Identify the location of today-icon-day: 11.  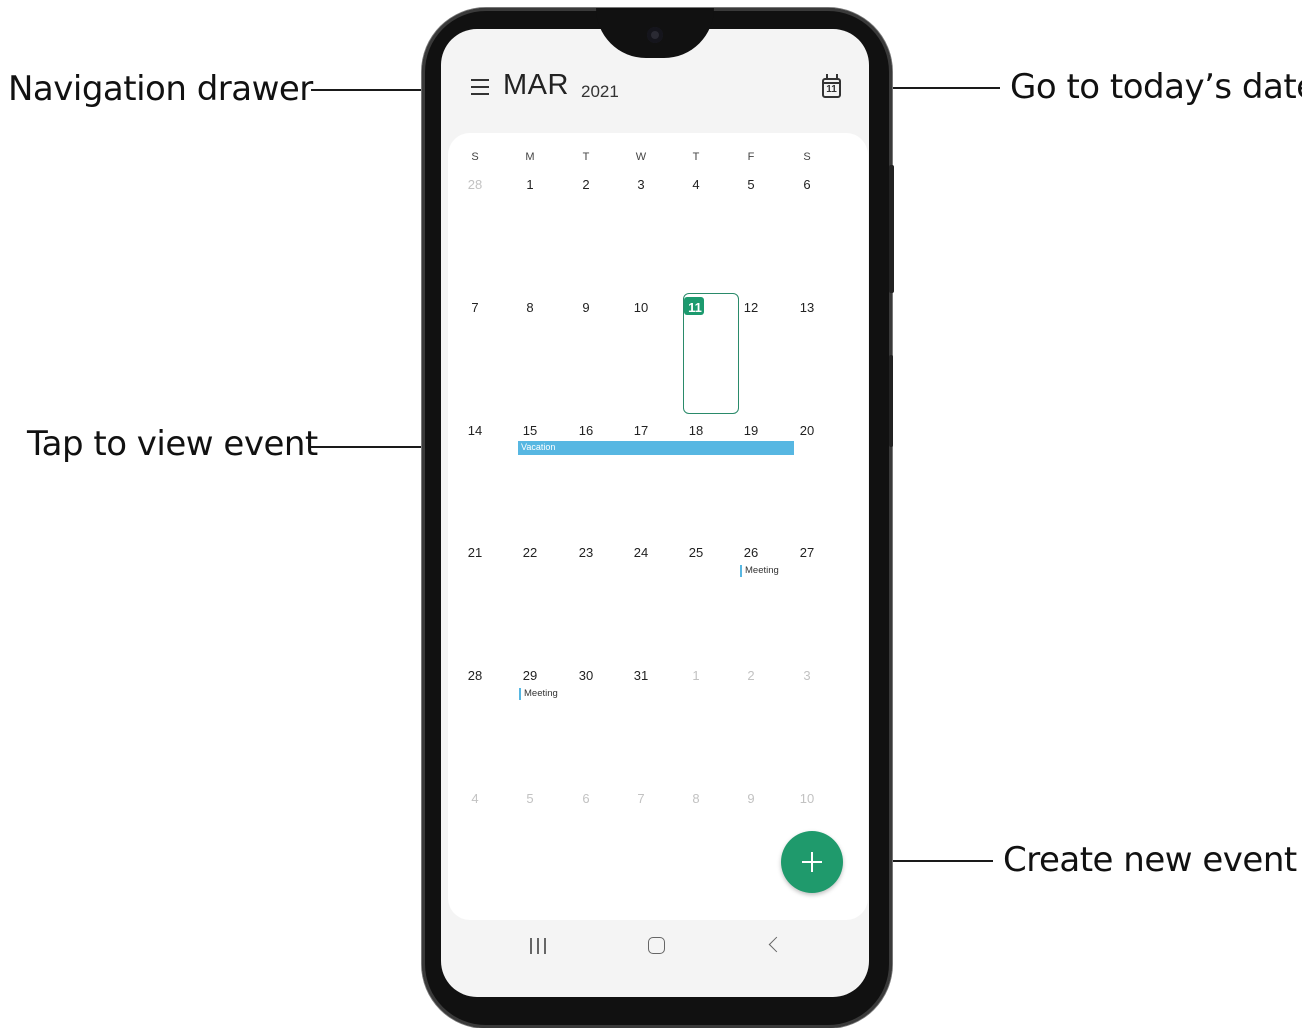
(831, 89).